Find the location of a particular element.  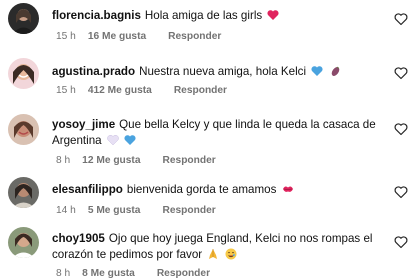

comment-username: agustina.prado is located at coordinates (93, 71).